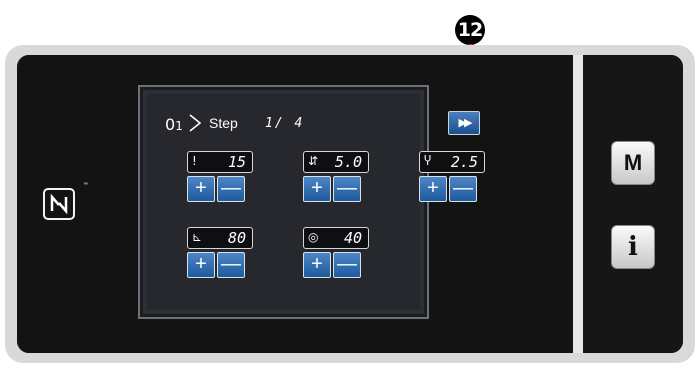 The image size is (700, 367). I want to click on param-field-thread-tension: Ⴤ 2.5, so click(452, 162).